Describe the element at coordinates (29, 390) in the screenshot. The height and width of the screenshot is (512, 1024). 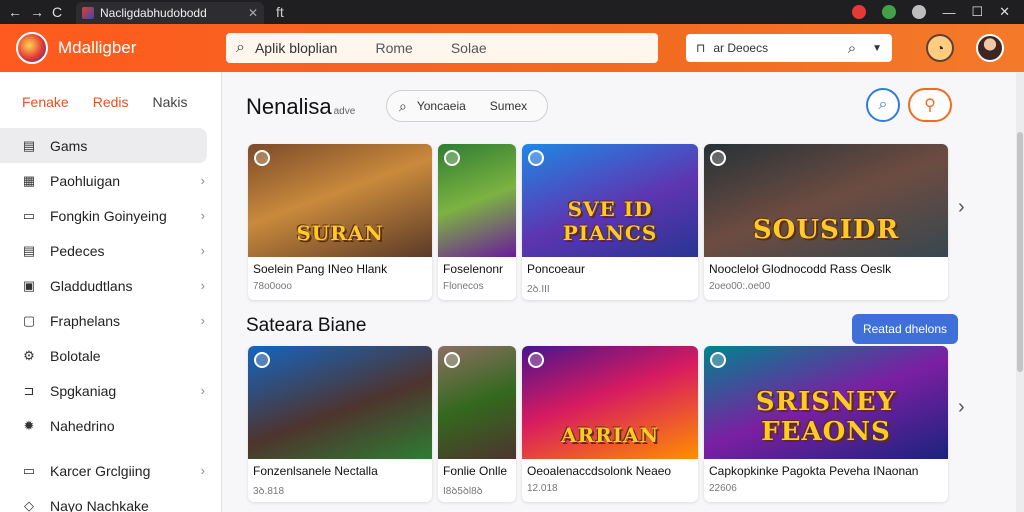
I see `tag-icon: ⊐` at that location.